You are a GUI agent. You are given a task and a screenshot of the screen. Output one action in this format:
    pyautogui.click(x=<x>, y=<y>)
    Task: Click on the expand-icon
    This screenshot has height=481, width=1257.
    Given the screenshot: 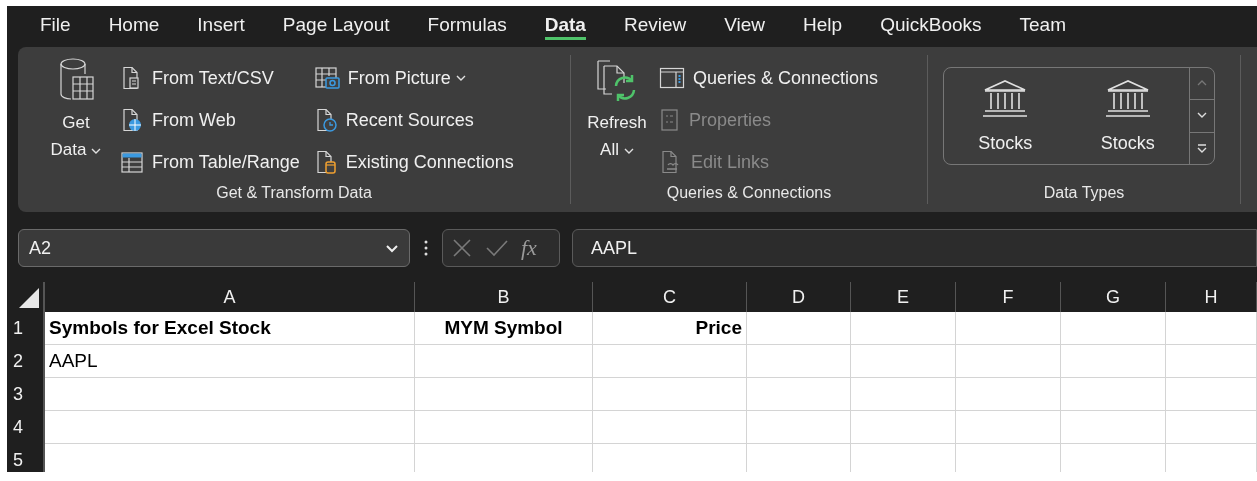 What is the action you would take?
    pyautogui.click(x=1202, y=148)
    